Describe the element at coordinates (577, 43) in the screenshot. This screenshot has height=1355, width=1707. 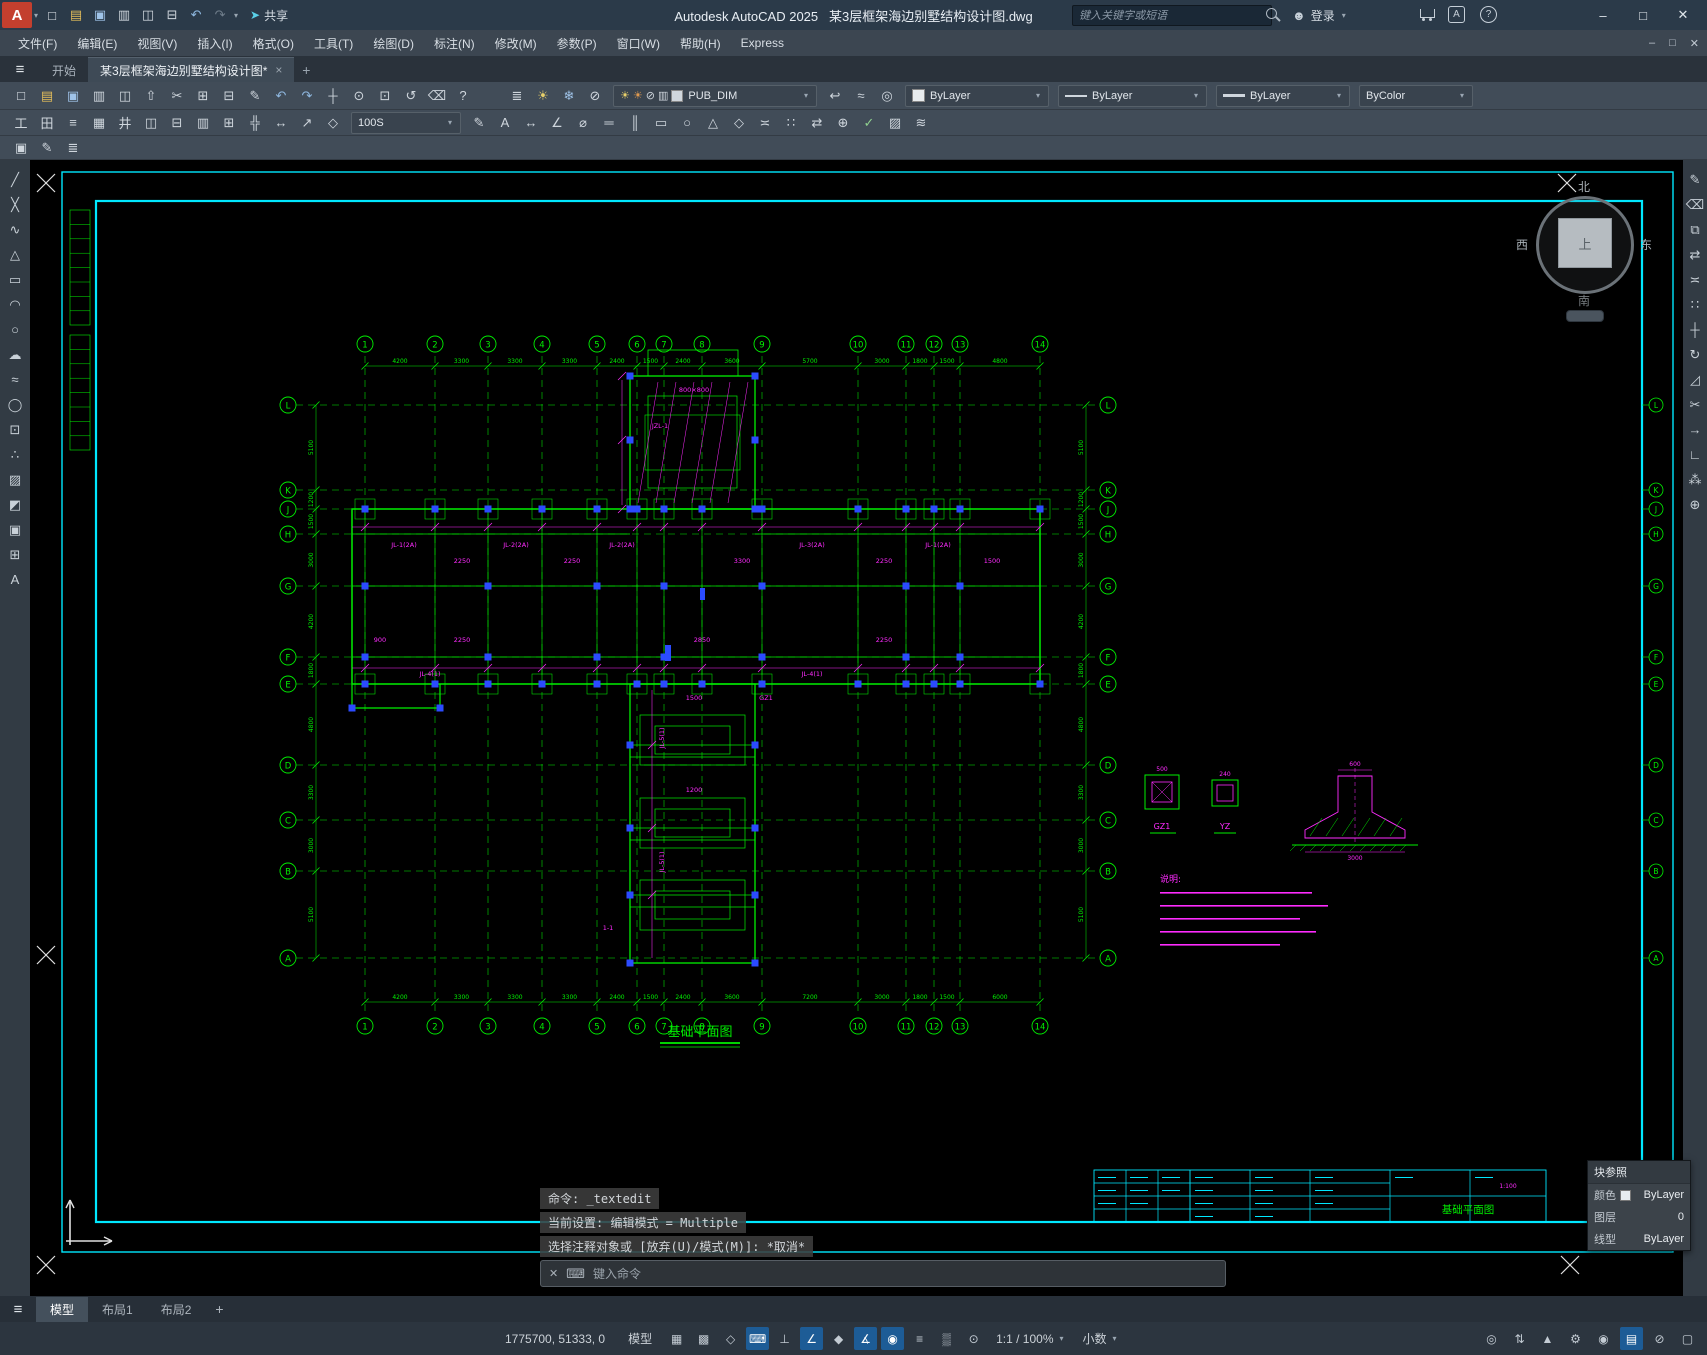
I see `menu-item: 参数(P)` at that location.